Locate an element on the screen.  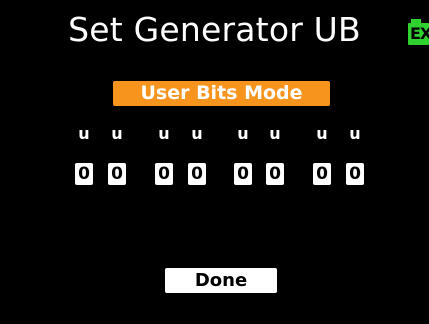
battery-label: EX is located at coordinates (419, 33).